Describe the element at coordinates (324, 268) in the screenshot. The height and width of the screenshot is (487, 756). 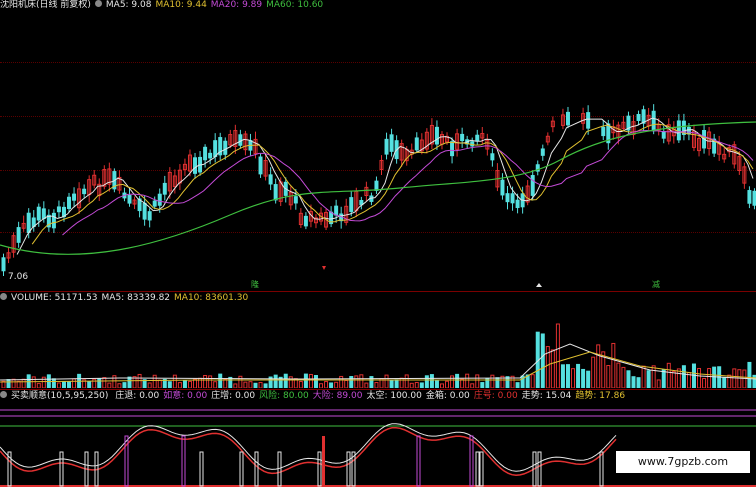
I see `down-arrow-marker` at that location.